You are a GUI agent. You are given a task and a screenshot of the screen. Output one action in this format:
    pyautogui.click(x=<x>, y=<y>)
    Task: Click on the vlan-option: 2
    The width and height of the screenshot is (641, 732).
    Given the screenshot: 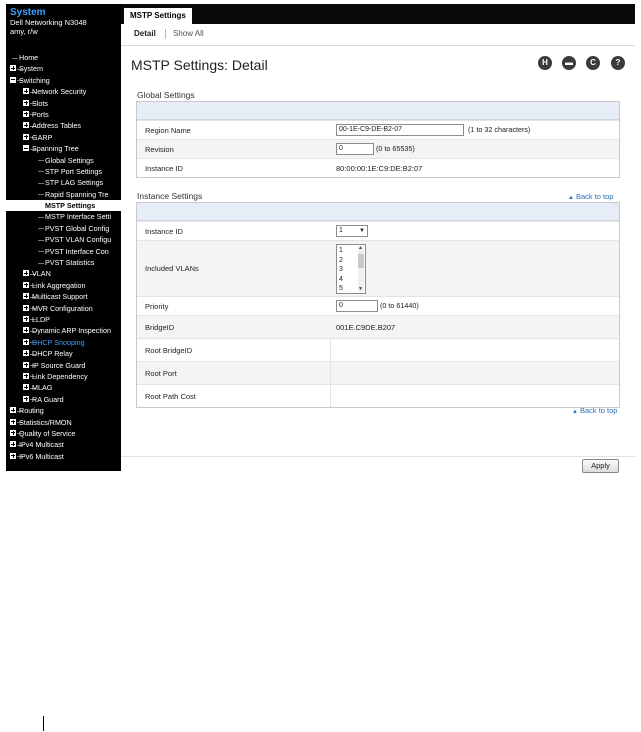 What is the action you would take?
    pyautogui.click(x=341, y=261)
    